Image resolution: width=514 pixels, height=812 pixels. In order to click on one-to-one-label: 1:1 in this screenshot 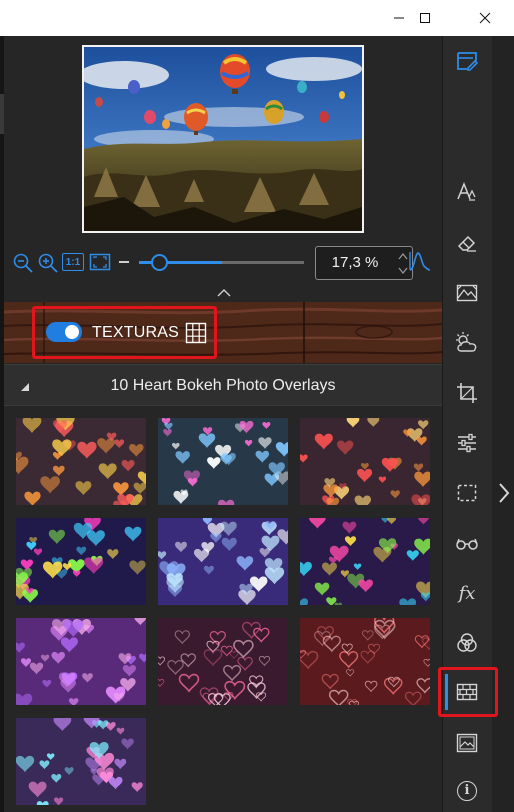, I will do `click(73, 262)`.